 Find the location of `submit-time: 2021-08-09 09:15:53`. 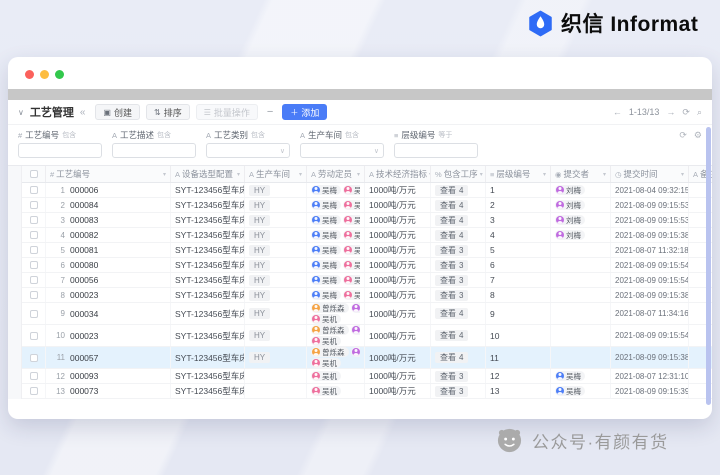

submit-time: 2021-08-09 09:15:53 is located at coordinates (652, 220).